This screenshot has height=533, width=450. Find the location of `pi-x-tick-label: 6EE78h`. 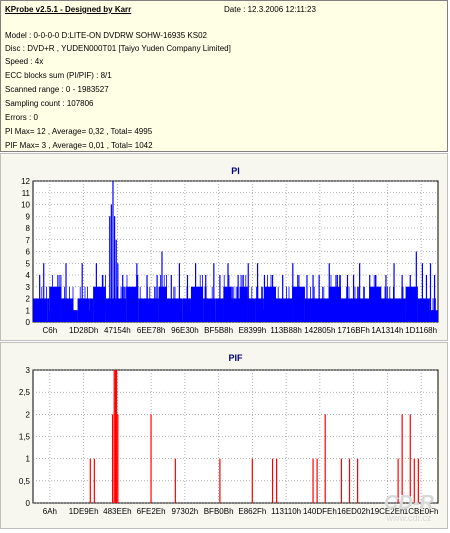

pi-x-tick-label: 6EE78h is located at coordinates (151, 330).